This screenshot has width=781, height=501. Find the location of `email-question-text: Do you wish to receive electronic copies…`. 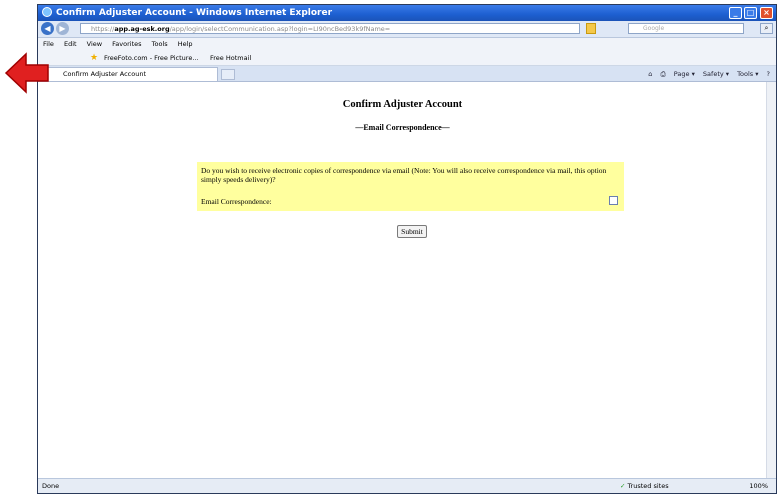

email-question-text: Do you wish to receive electronic copies… is located at coordinates (404, 175).